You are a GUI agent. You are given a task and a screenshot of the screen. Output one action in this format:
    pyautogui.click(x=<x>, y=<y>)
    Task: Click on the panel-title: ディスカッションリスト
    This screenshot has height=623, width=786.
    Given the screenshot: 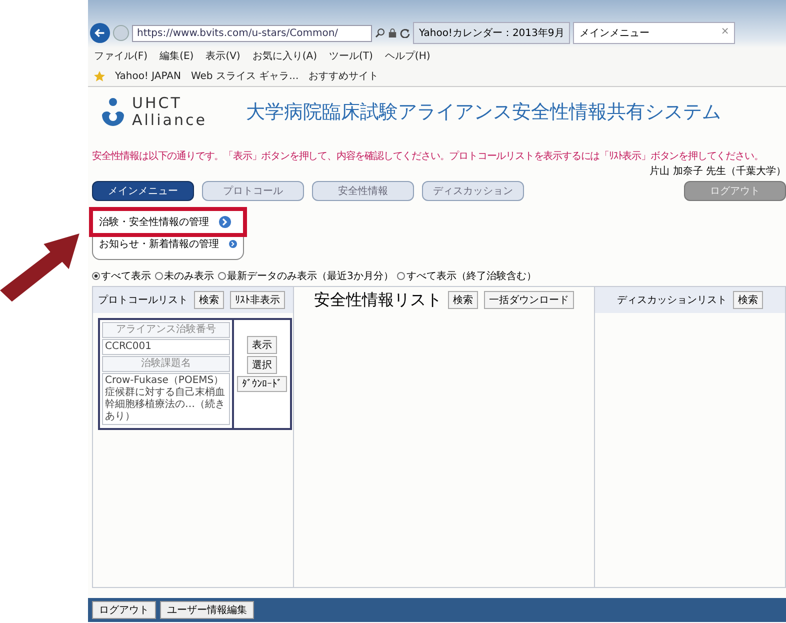 What is the action you would take?
    pyautogui.click(x=672, y=300)
    